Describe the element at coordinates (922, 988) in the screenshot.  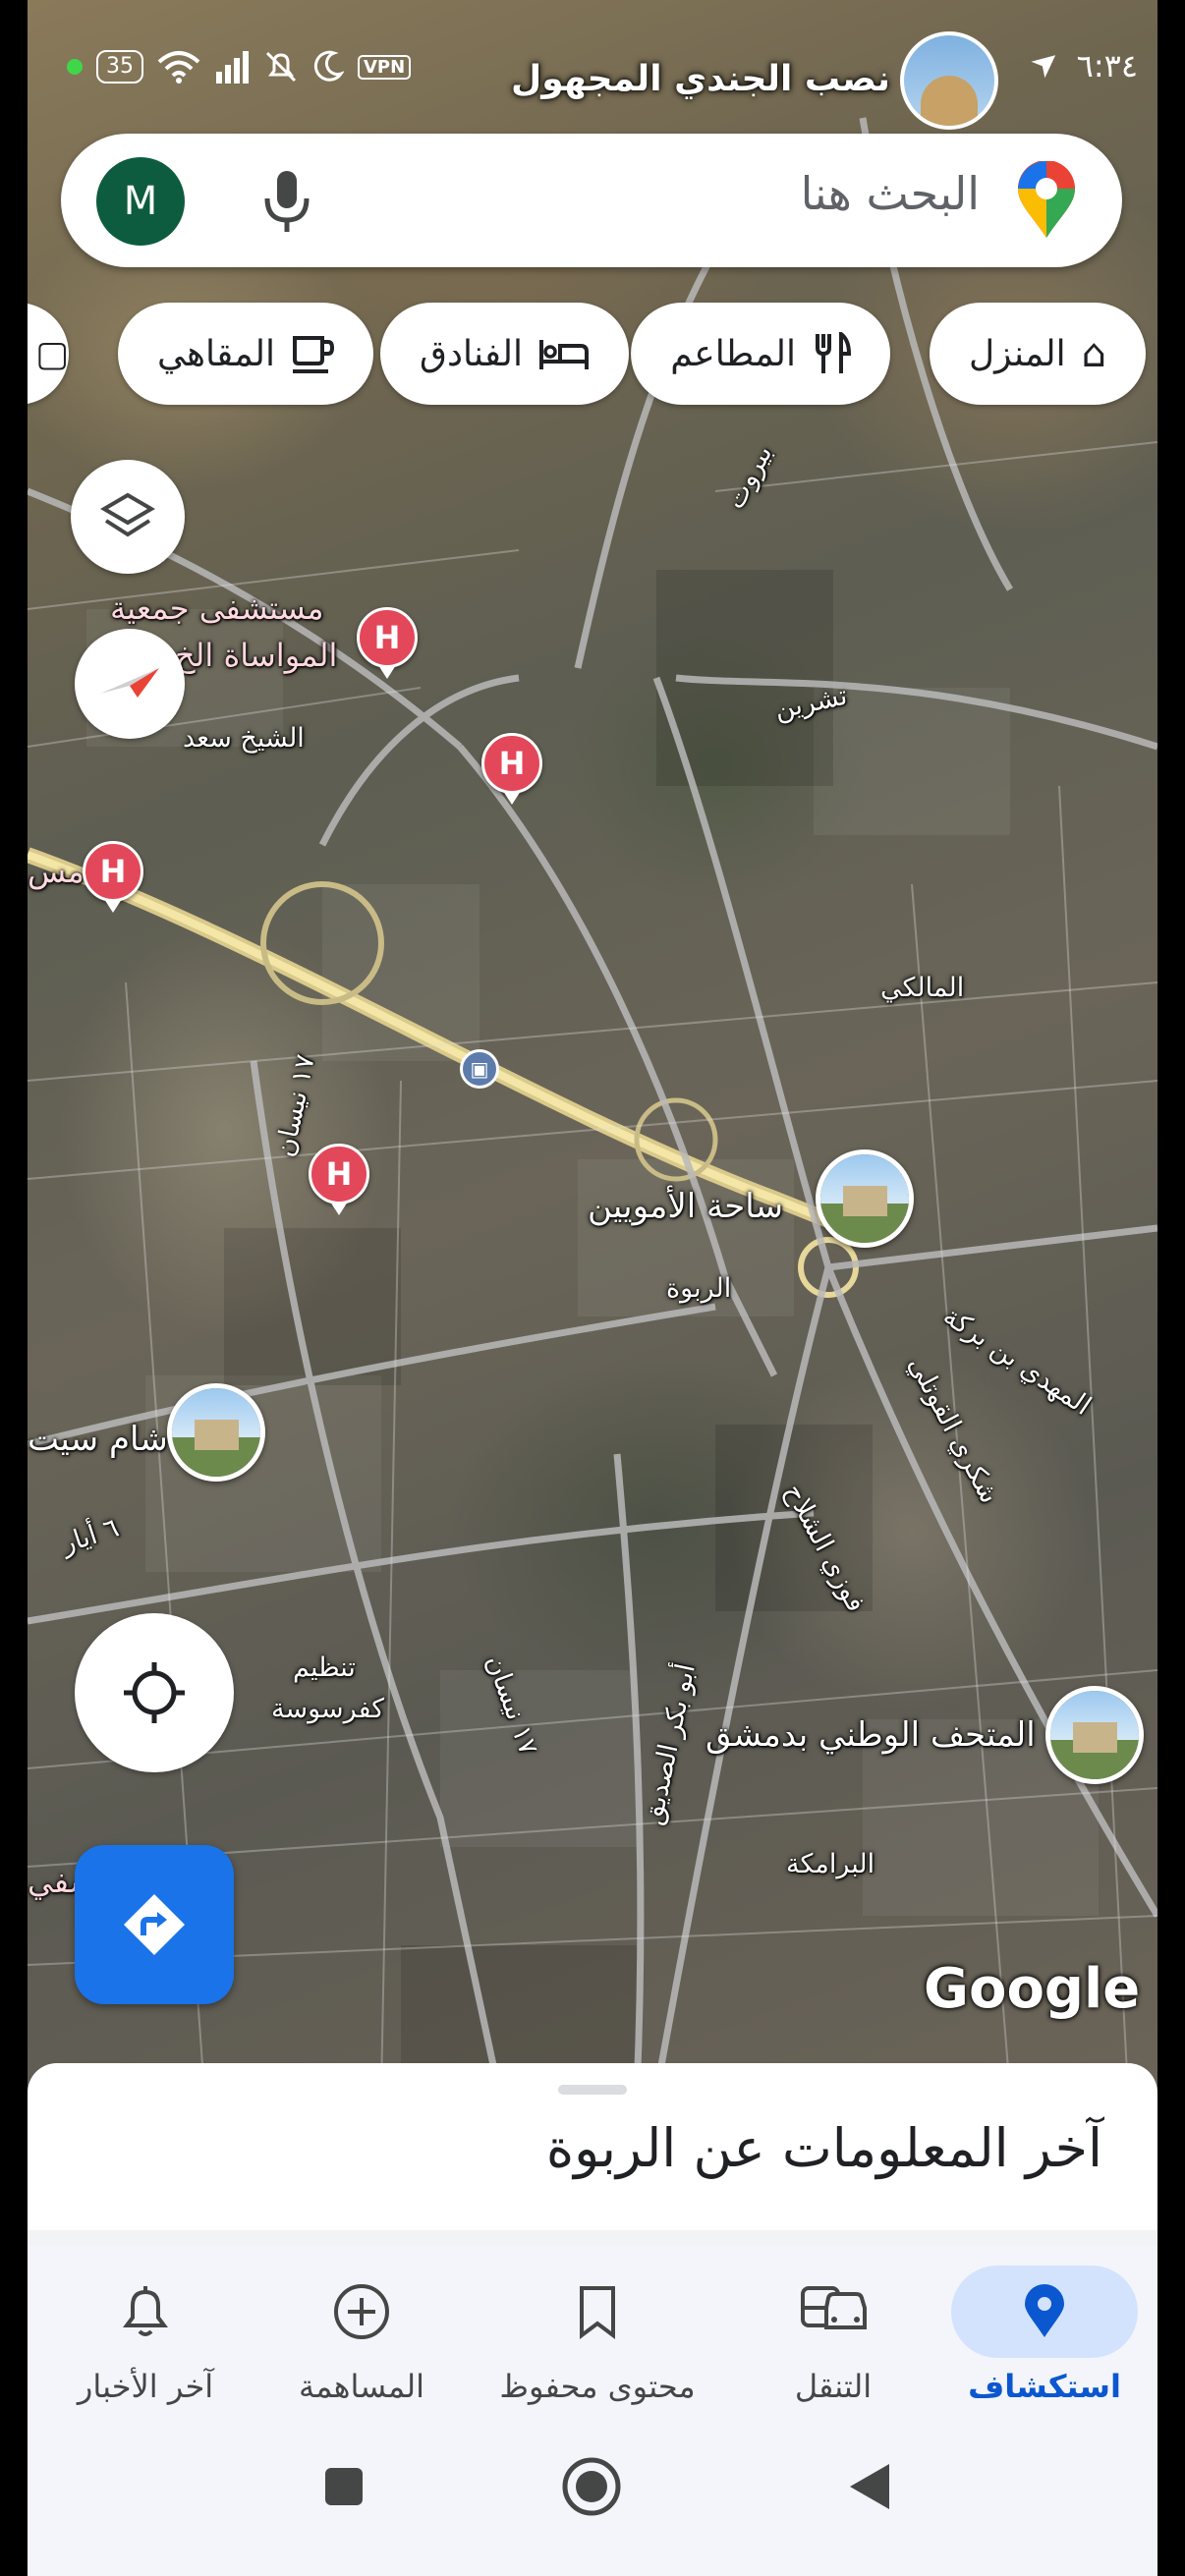
I see `map-label-malki: المالكي` at that location.